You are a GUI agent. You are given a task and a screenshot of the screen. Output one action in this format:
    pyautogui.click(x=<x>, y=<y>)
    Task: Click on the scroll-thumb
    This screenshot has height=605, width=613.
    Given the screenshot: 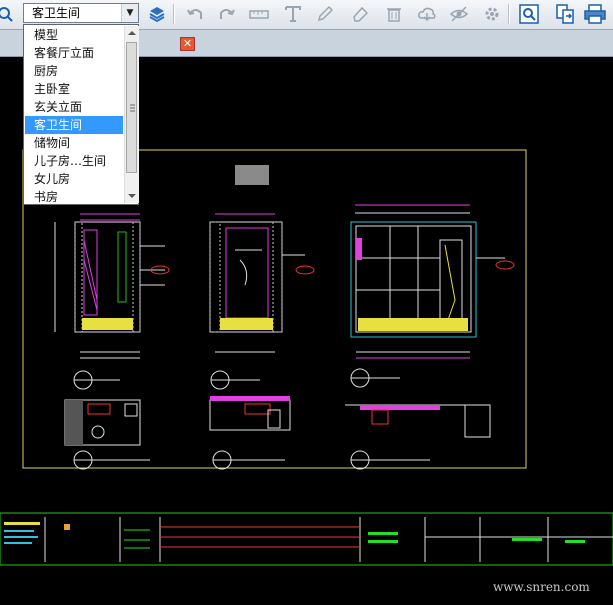 What is the action you would take?
    pyautogui.click(x=131, y=107)
    